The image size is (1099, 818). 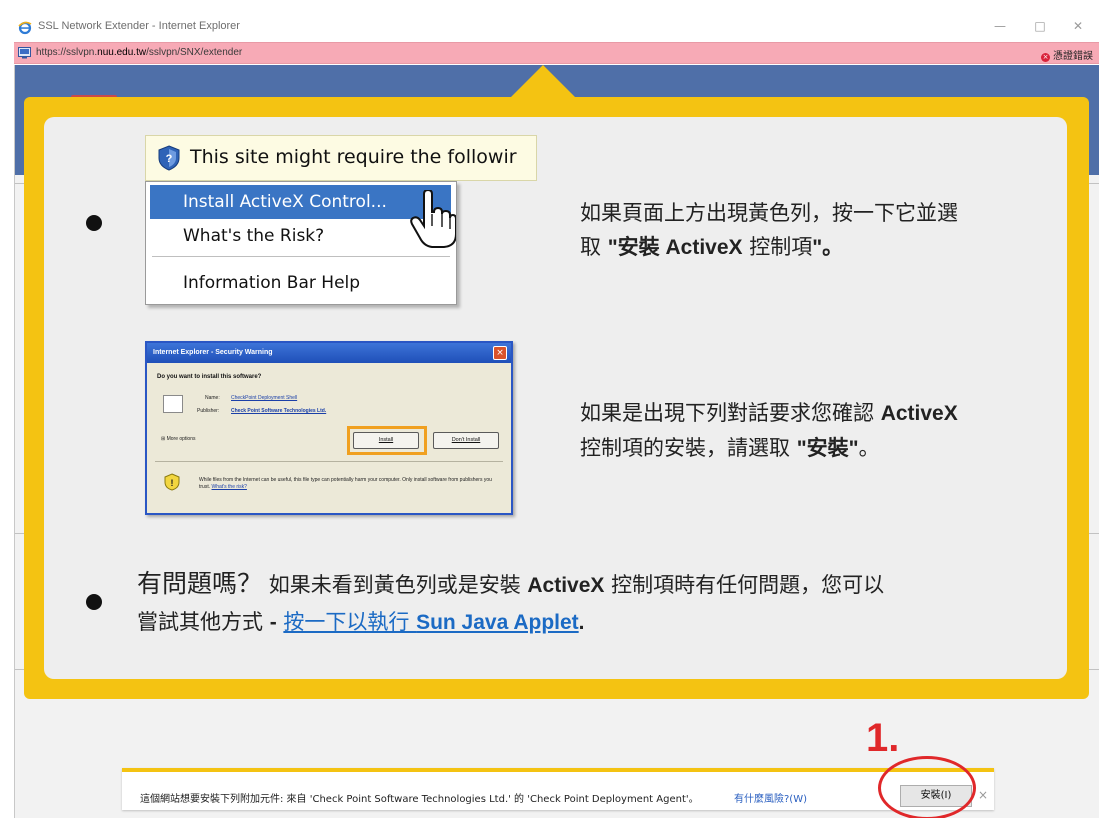 I want to click on step1-instruction: 如果頁面上方出現黃色列，按一下它並選 取 "安裝 ActiveX 控制項"。, so click(x=820, y=230).